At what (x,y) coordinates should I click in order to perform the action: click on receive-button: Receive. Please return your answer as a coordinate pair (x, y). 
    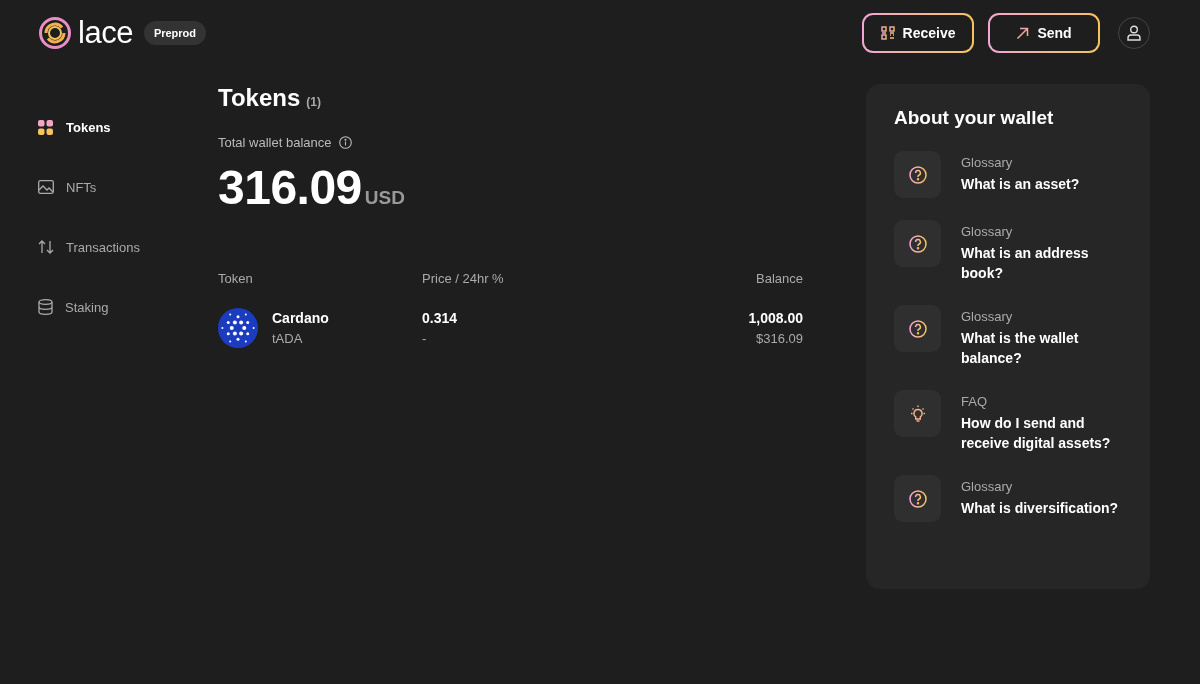
    Looking at the image, I should click on (918, 33).